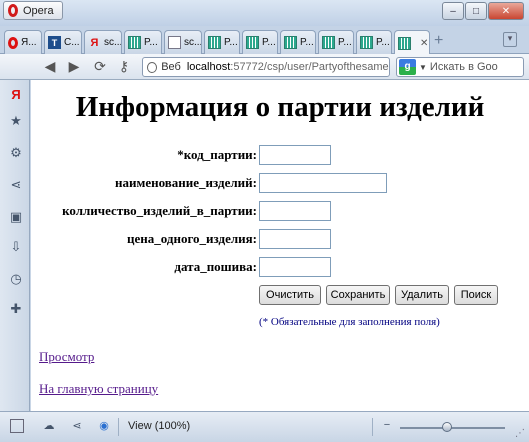 Image resolution: width=529 pixels, height=442 pixels. What do you see at coordinates (16, 121) in the screenshot?
I see `bookmarks-star-icon: ★` at bounding box center [16, 121].